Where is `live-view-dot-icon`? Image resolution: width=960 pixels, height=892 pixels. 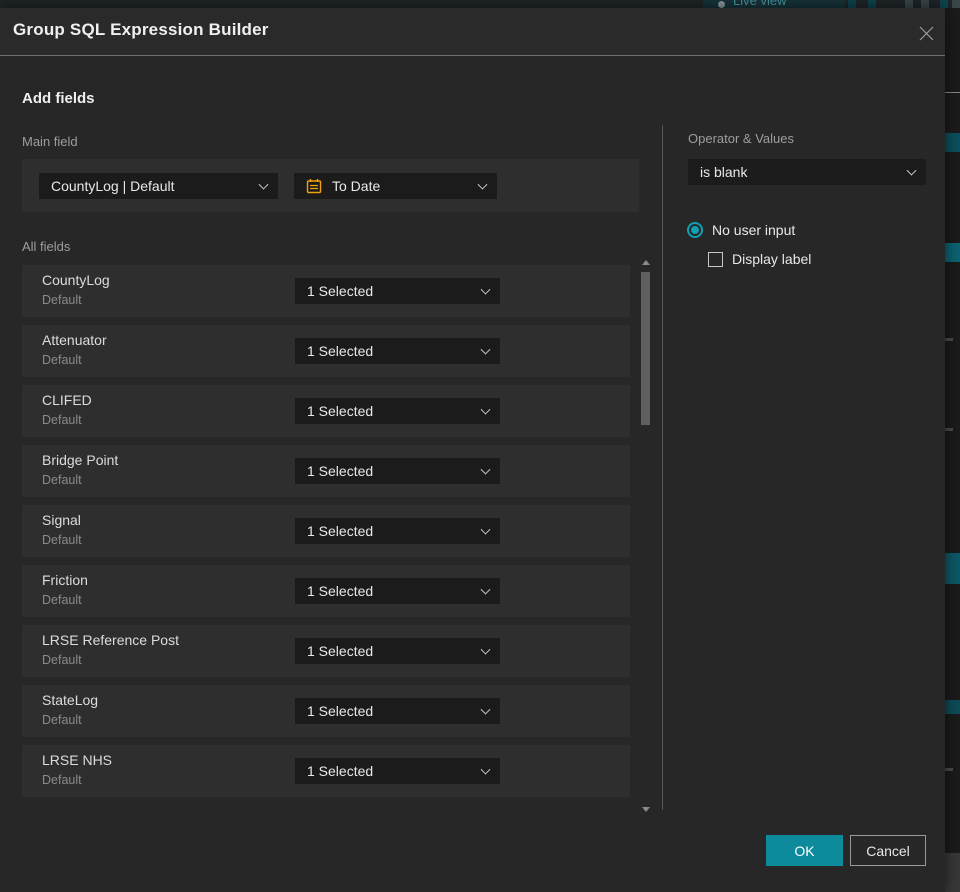 live-view-dot-icon is located at coordinates (721, 4).